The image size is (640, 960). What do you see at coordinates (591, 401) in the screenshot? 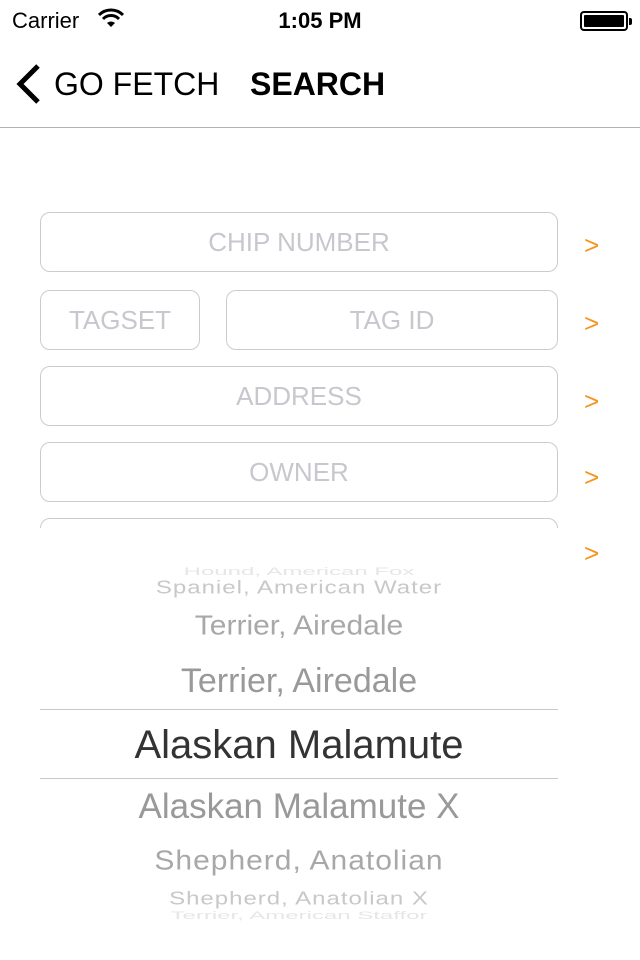
I see `address-go-button: >` at bounding box center [591, 401].